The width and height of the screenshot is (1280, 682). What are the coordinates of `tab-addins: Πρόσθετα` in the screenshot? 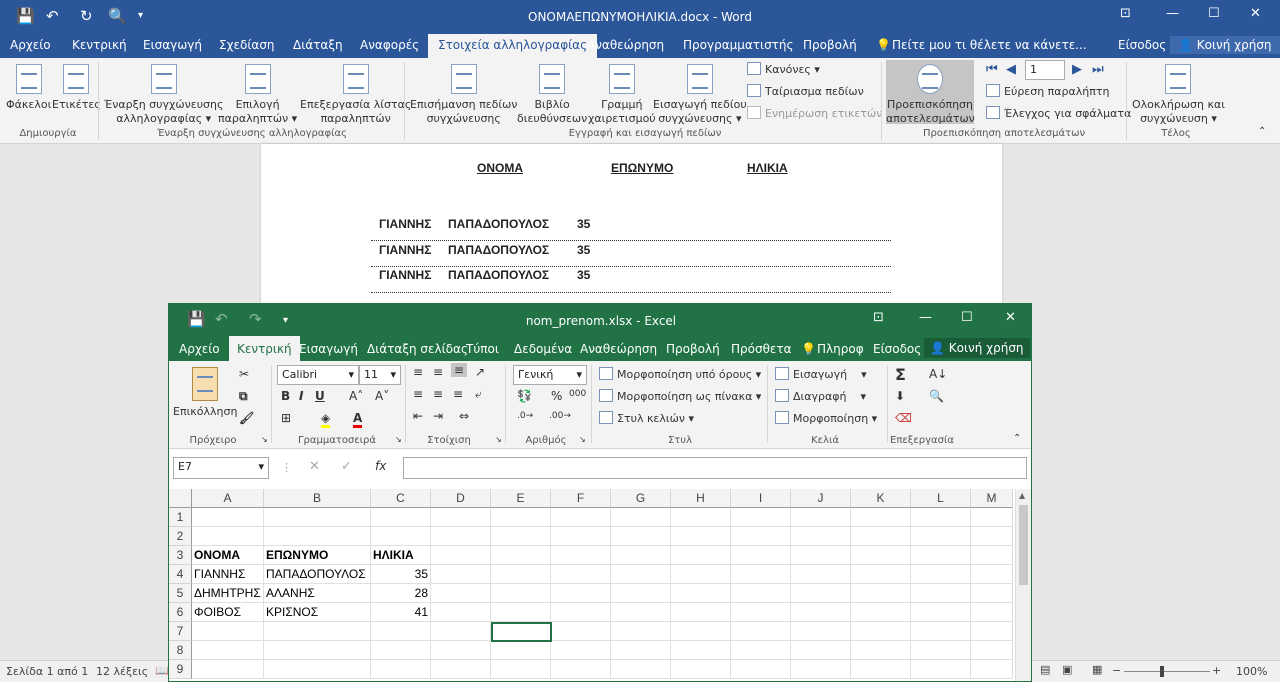 It's located at (761, 349).